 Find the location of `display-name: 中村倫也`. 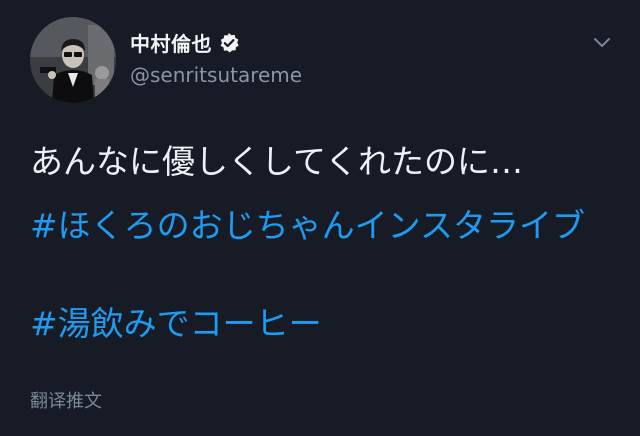

display-name: 中村倫也 is located at coordinates (171, 42).